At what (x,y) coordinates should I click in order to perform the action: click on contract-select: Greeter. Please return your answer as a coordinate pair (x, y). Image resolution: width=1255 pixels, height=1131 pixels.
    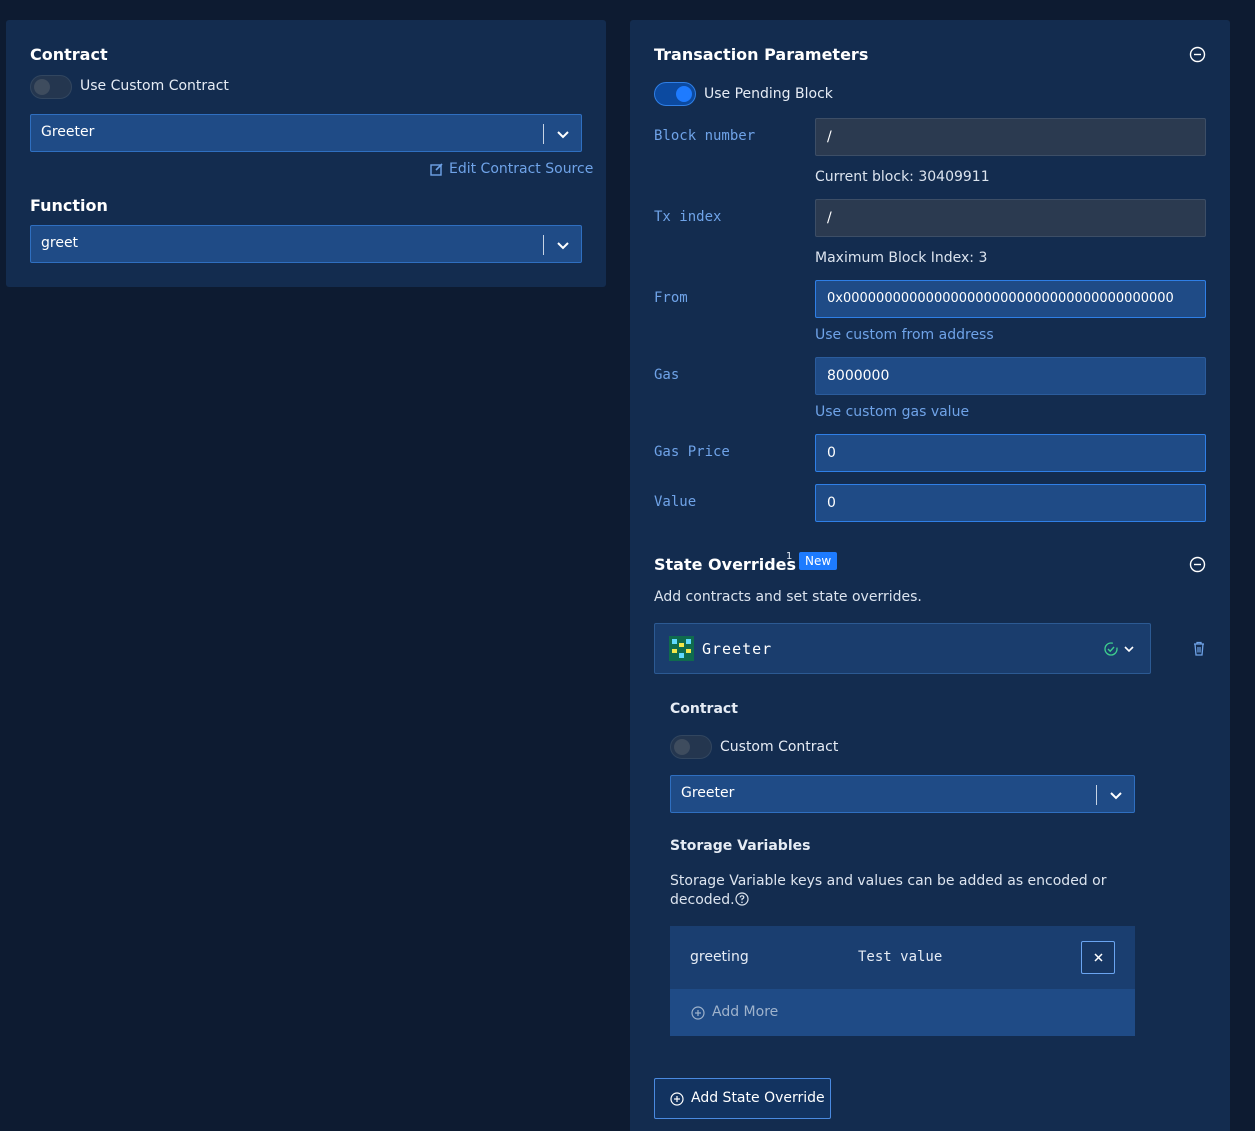
    Looking at the image, I should click on (306, 133).